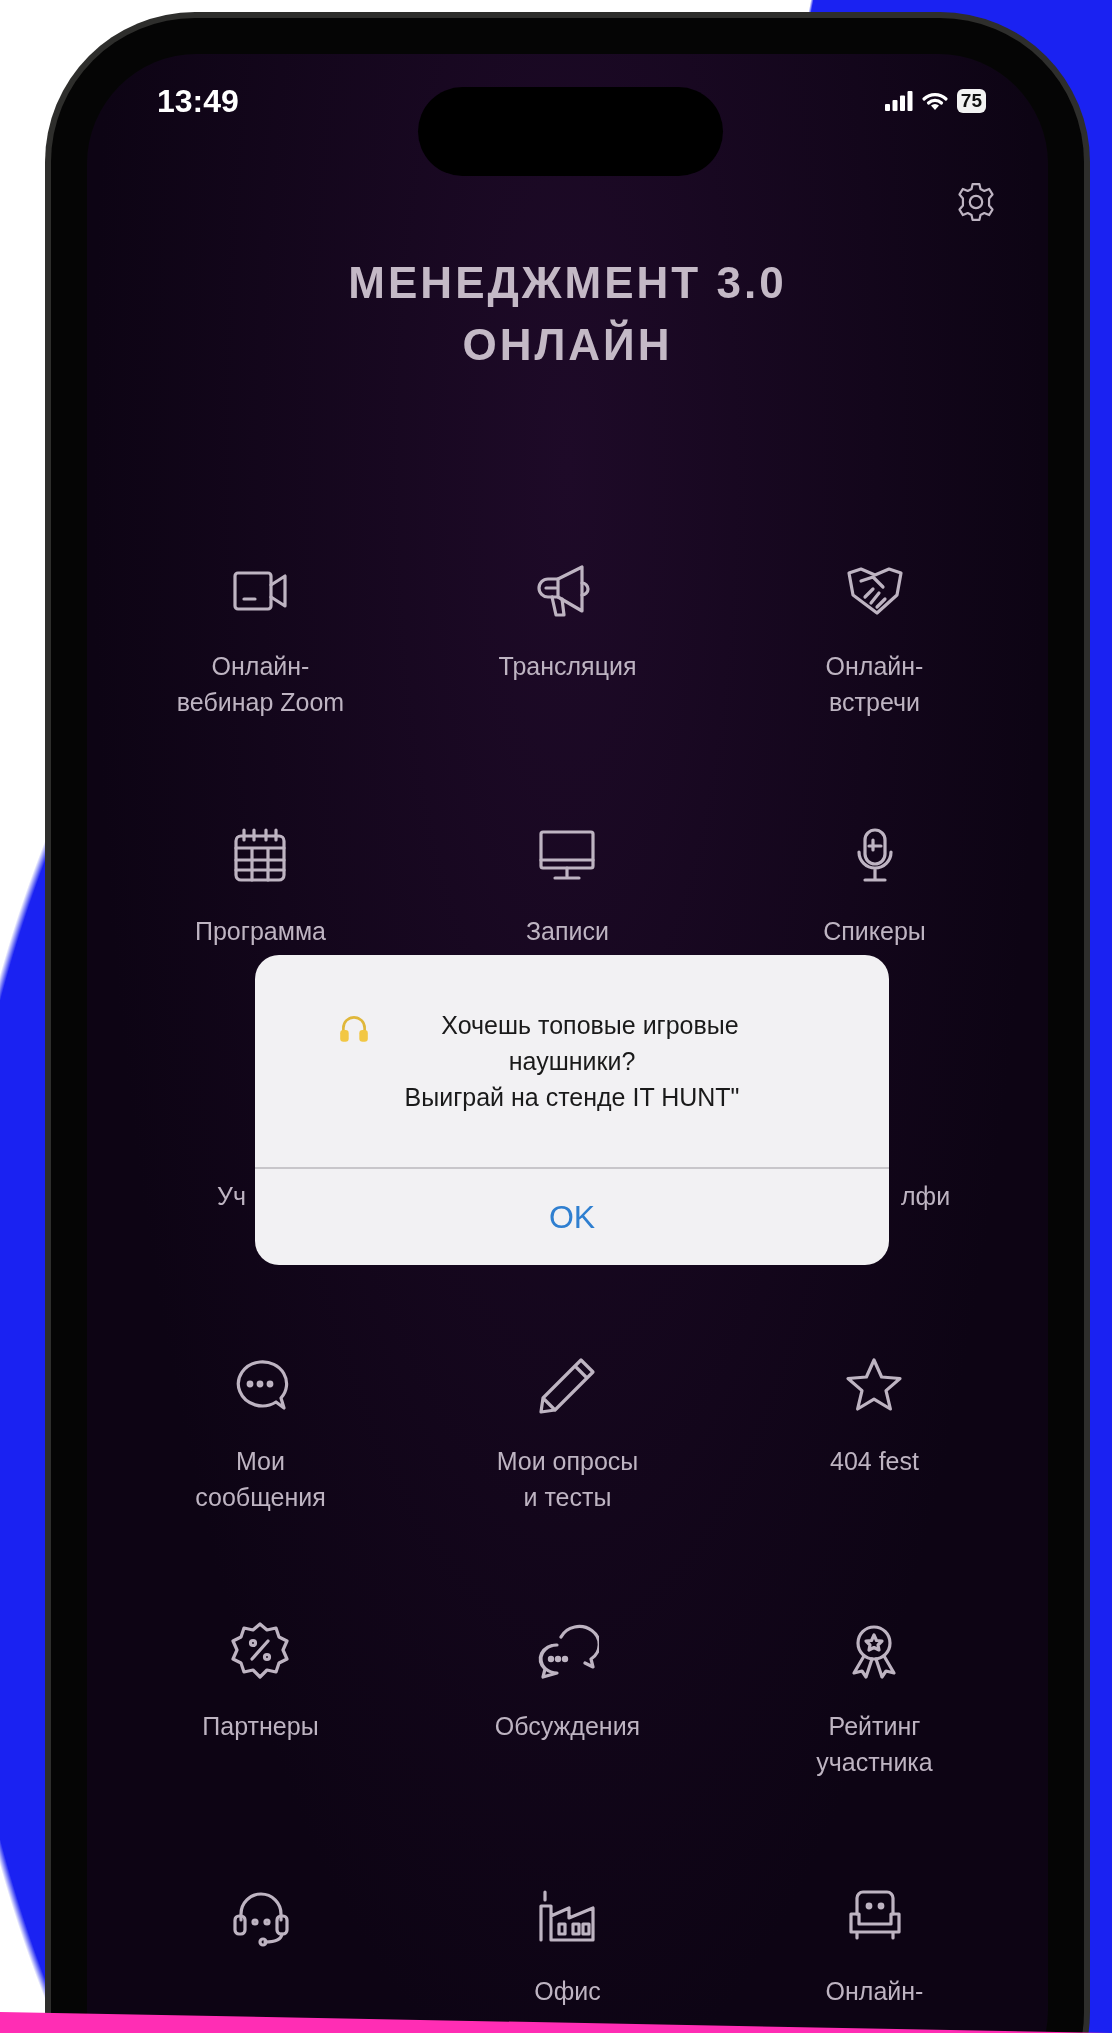 This screenshot has height=2033, width=1112. I want to click on alert-message: Хочешь топовые игровые наушники? Выиграй на стенде IT HUNT", so click(572, 1061).